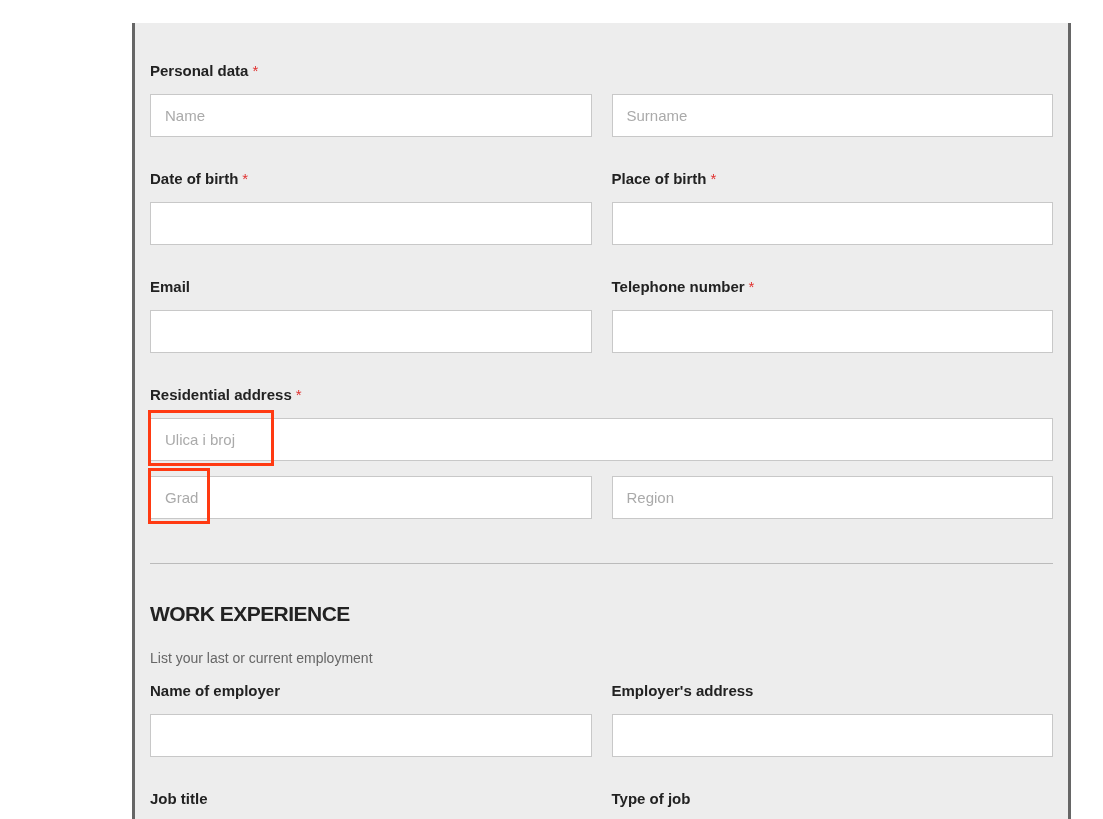 This screenshot has height=819, width=1103. Describe the element at coordinates (664, 179) in the screenshot. I see `field-label: Place of birth *` at that location.